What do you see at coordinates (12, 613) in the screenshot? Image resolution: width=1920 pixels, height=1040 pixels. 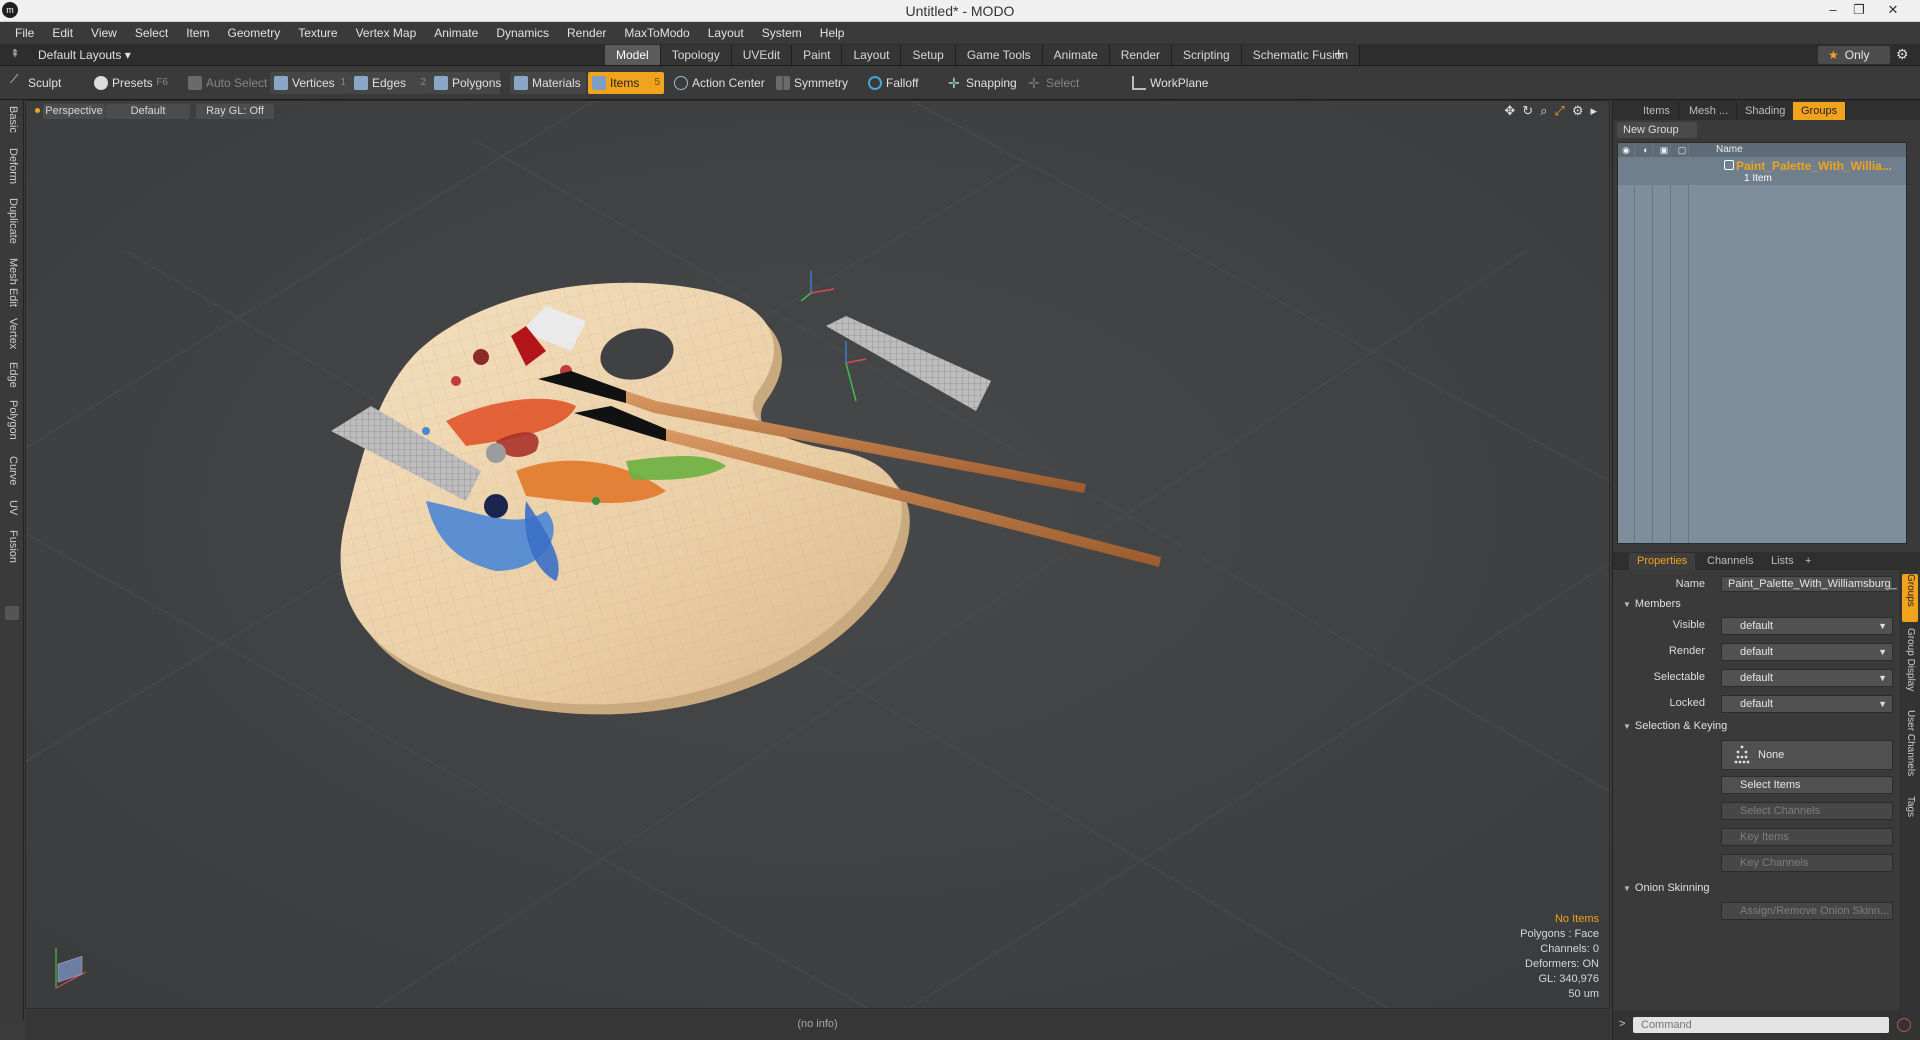 I see `panel-toggle-button` at bounding box center [12, 613].